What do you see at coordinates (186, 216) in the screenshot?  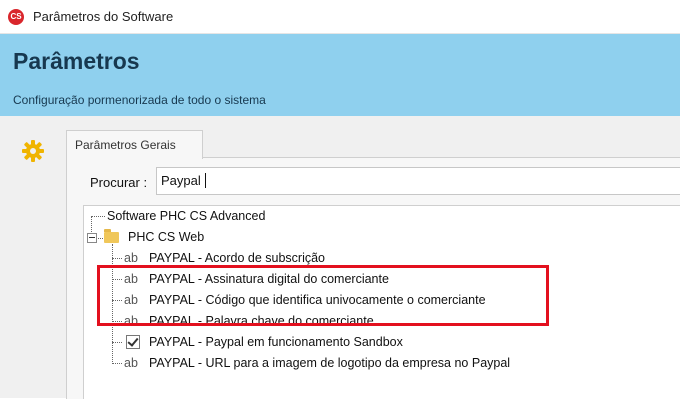 I see `tree-root: Software PHC CS Advanced` at bounding box center [186, 216].